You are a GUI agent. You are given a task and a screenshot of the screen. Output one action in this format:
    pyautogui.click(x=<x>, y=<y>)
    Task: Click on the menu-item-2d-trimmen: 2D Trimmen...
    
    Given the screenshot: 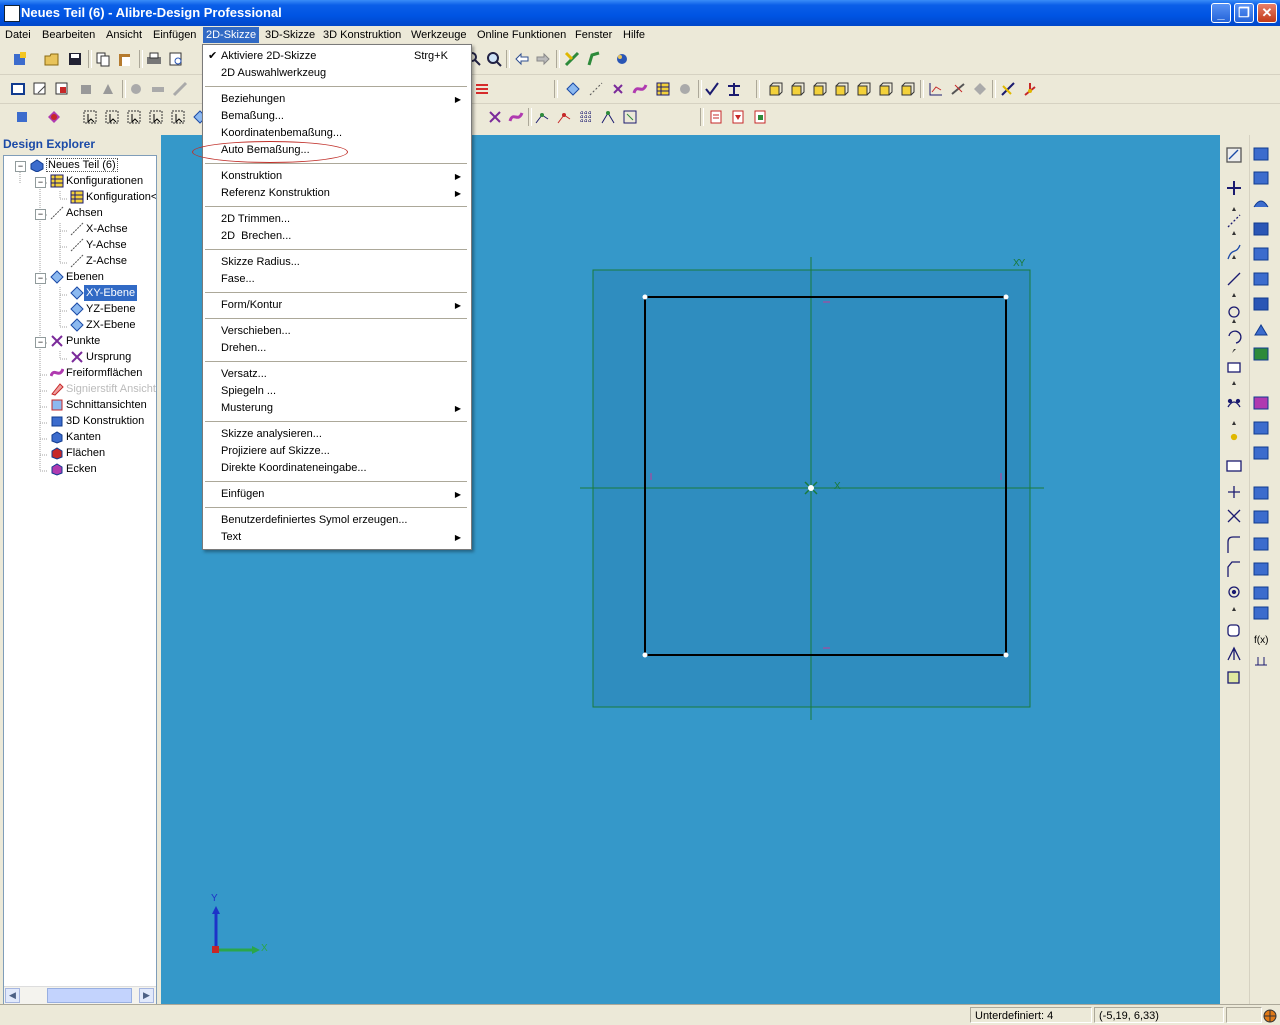 What is the action you would take?
    pyautogui.click(x=336, y=219)
    